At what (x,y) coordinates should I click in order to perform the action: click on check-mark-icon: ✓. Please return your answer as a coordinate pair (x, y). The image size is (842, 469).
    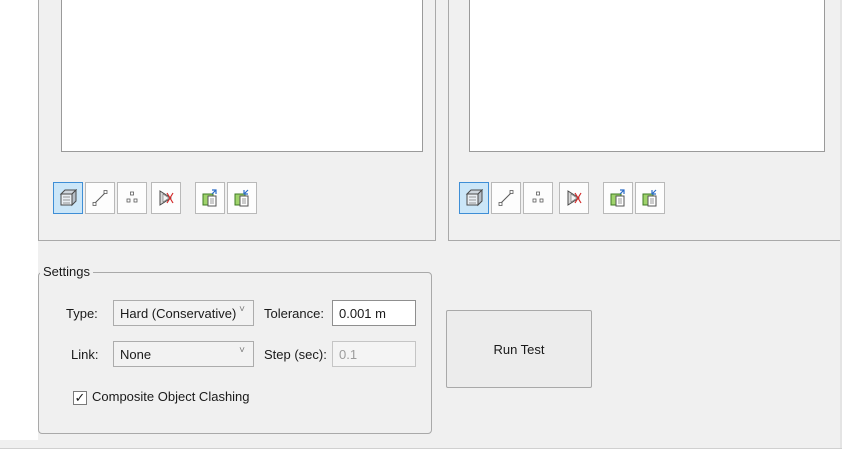
    Looking at the image, I should click on (80, 397).